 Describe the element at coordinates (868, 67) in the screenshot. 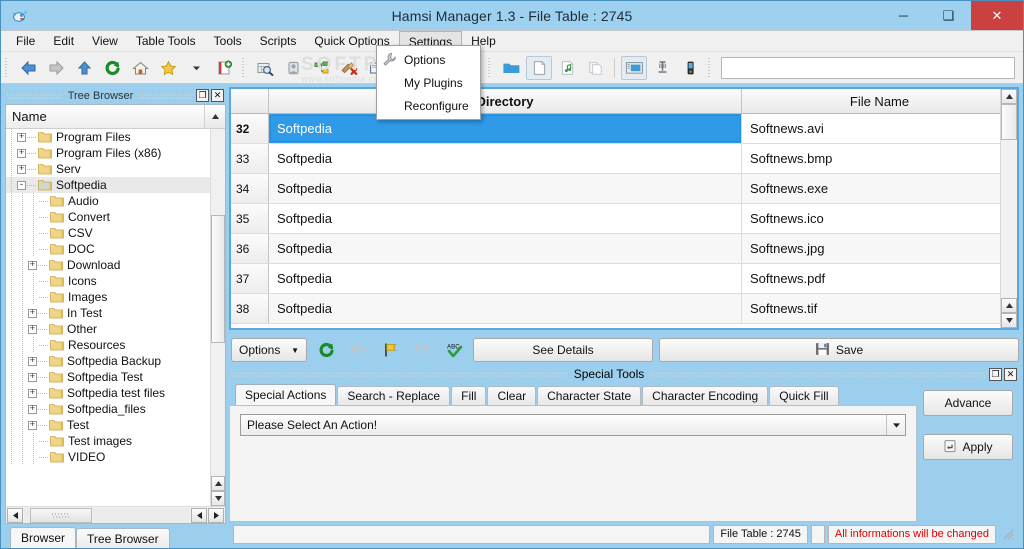

I see `search-input` at that location.